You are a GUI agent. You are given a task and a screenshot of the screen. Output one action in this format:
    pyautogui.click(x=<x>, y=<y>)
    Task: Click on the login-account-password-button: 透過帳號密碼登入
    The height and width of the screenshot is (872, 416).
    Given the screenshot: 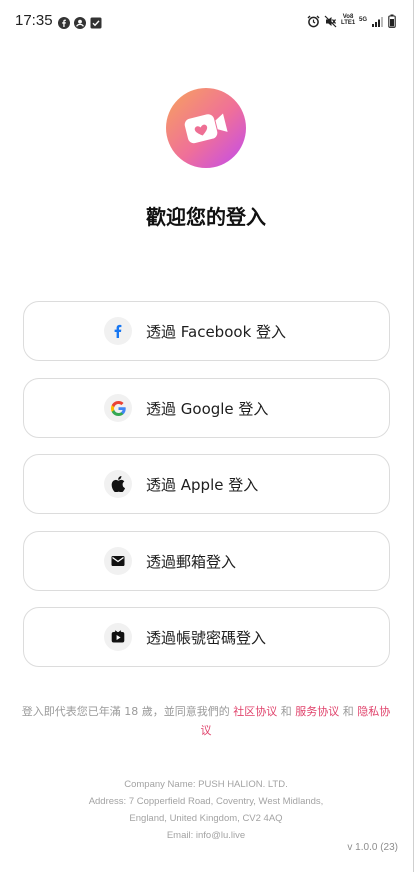 What is the action you would take?
    pyautogui.click(x=206, y=637)
    